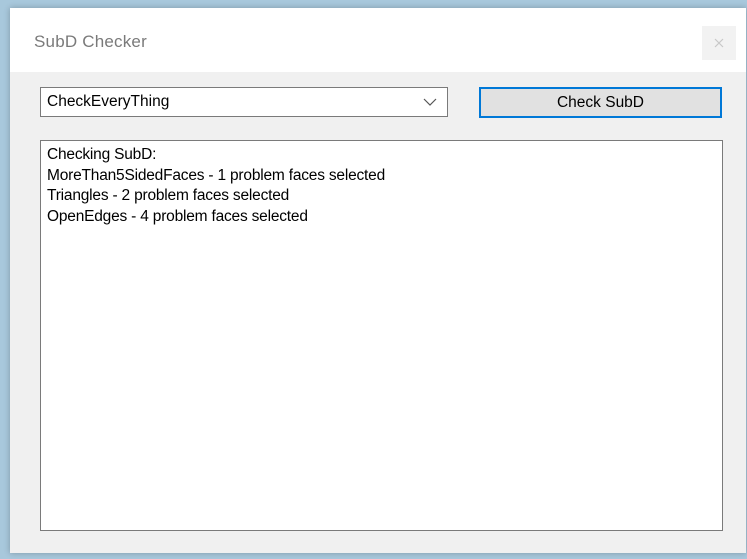  What do you see at coordinates (102, 154) in the screenshot?
I see `log-line: Checking SubD:` at bounding box center [102, 154].